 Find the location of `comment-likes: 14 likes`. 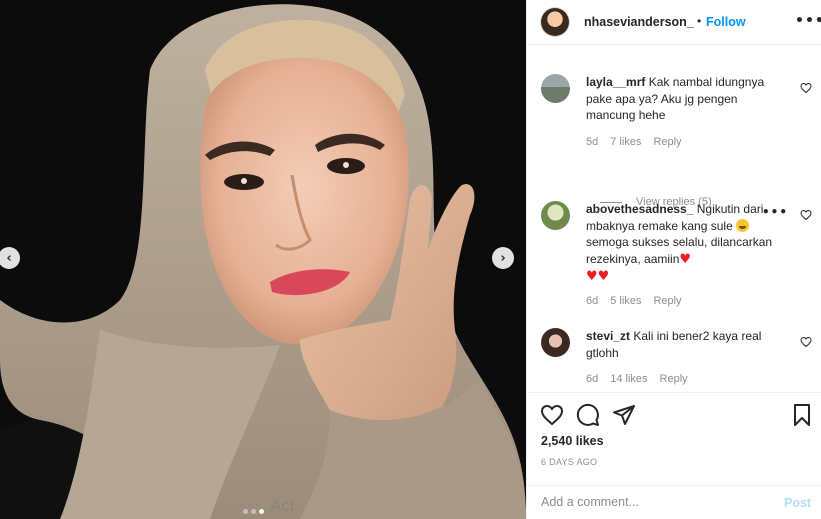

comment-likes: 14 likes is located at coordinates (628, 379).